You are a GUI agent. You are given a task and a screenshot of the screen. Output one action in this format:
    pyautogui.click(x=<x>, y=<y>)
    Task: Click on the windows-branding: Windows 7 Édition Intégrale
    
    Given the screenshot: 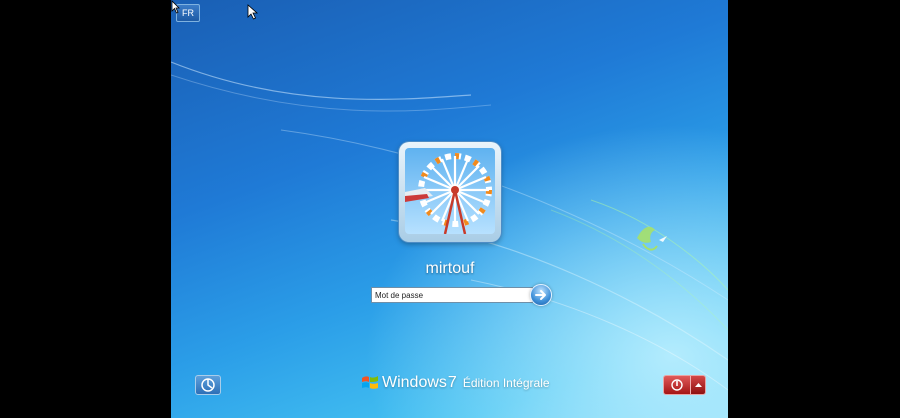 What is the action you would take?
    pyautogui.click(x=455, y=383)
    